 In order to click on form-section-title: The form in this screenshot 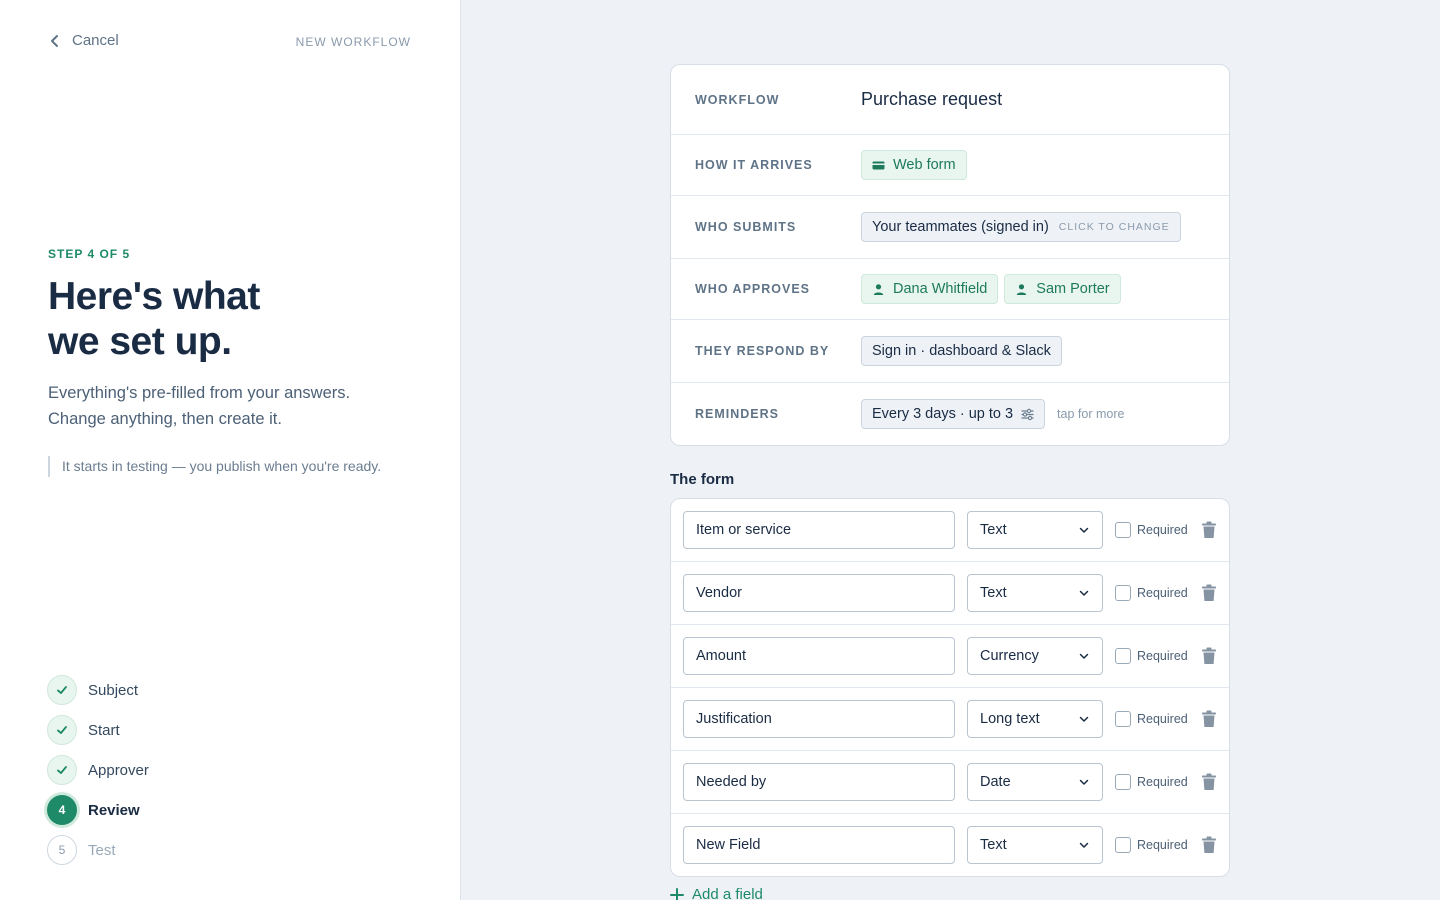, I will do `click(702, 479)`.